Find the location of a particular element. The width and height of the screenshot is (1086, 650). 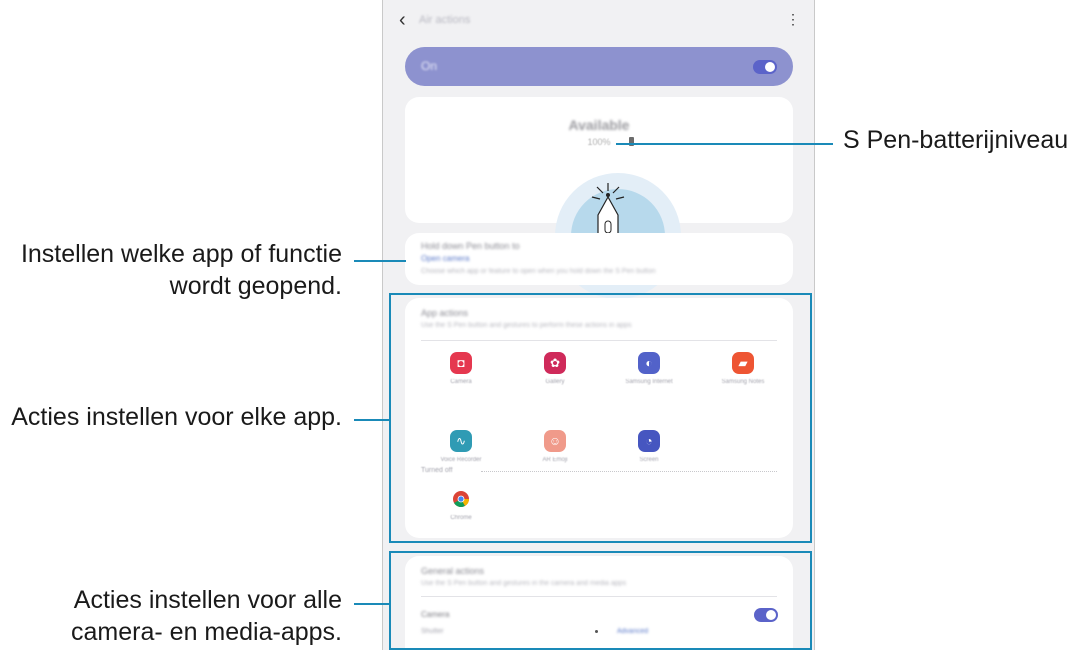

page-title: Air actions is located at coordinates (445, 20).